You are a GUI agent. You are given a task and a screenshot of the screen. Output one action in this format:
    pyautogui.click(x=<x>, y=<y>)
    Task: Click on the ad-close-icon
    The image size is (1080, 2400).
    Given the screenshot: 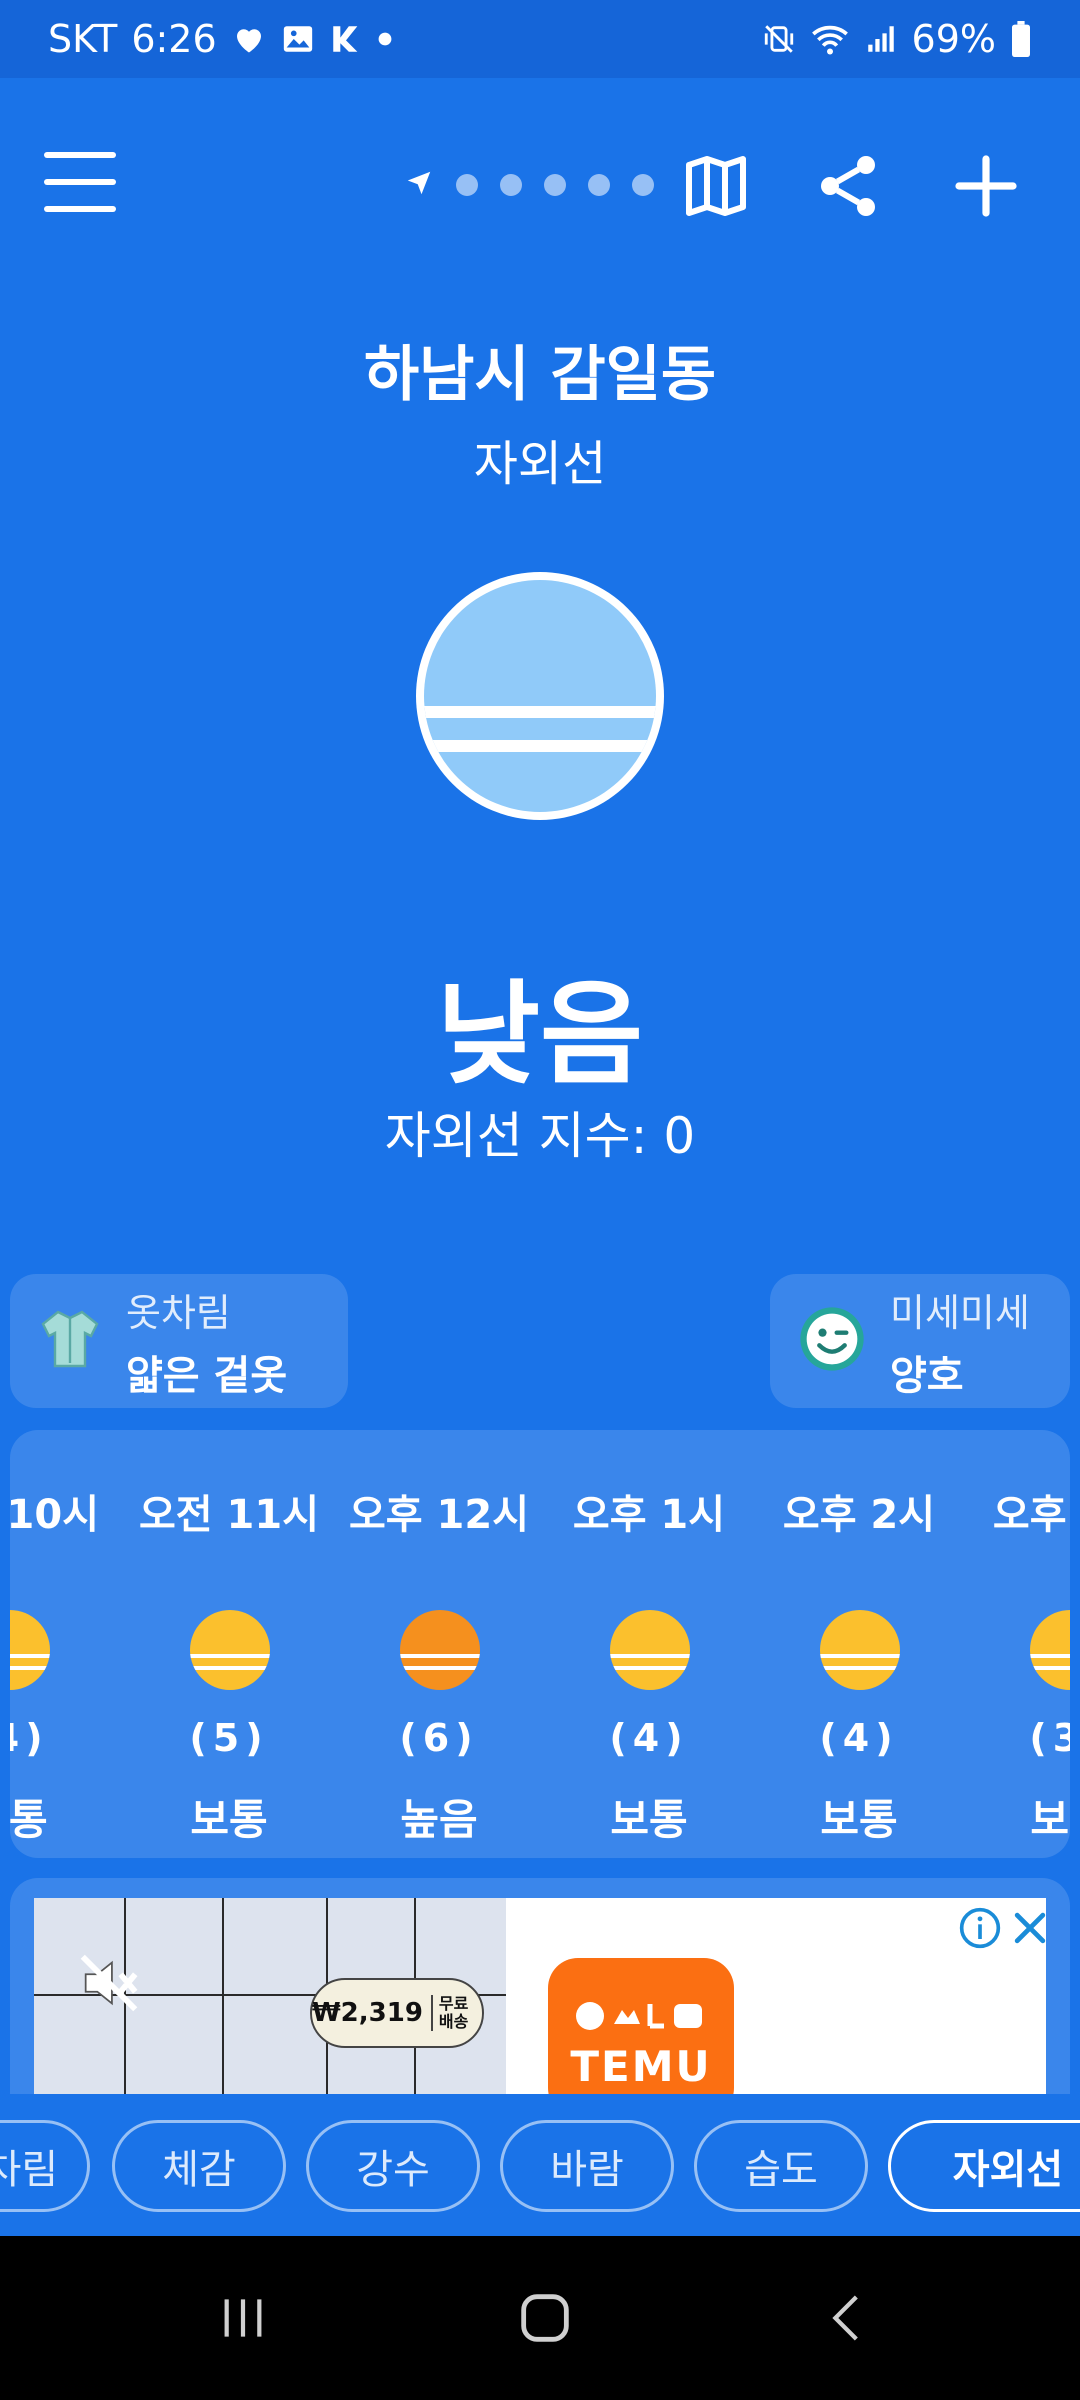 What is the action you would take?
    pyautogui.click(x=1027, y=1928)
    